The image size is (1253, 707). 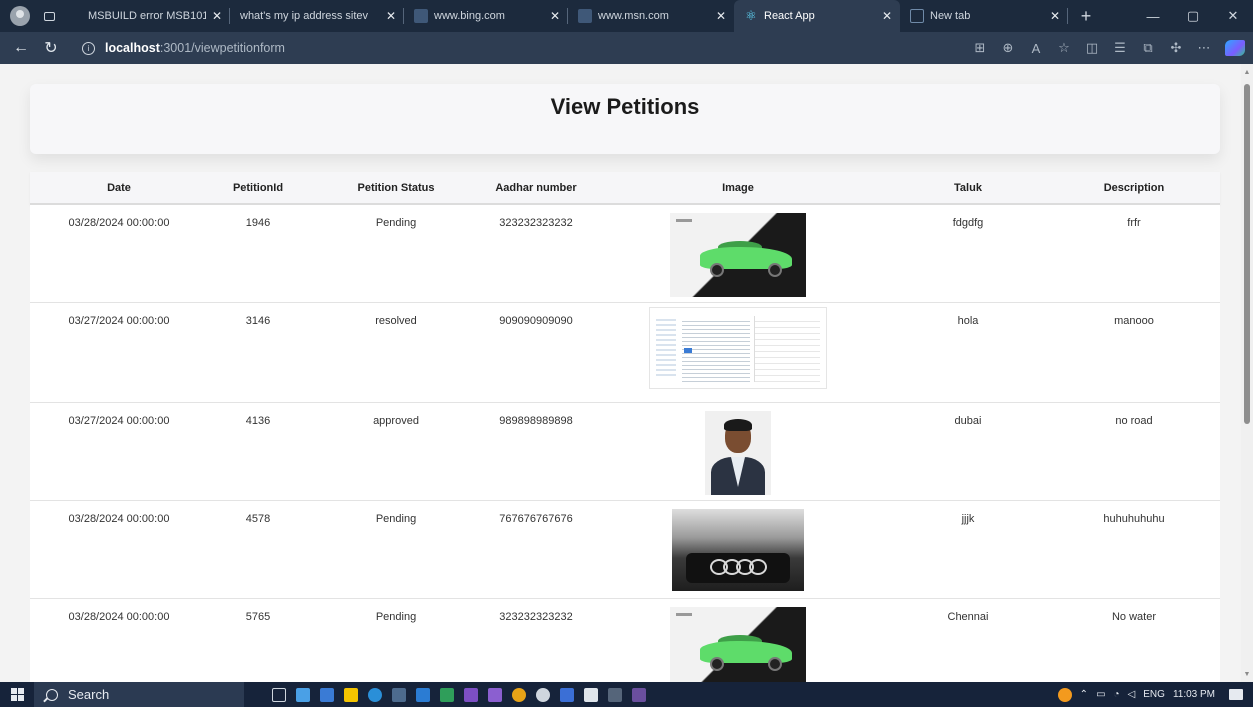 I want to click on url-field: i localhost:3001/viewpetitionform, so click(x=352, y=48).